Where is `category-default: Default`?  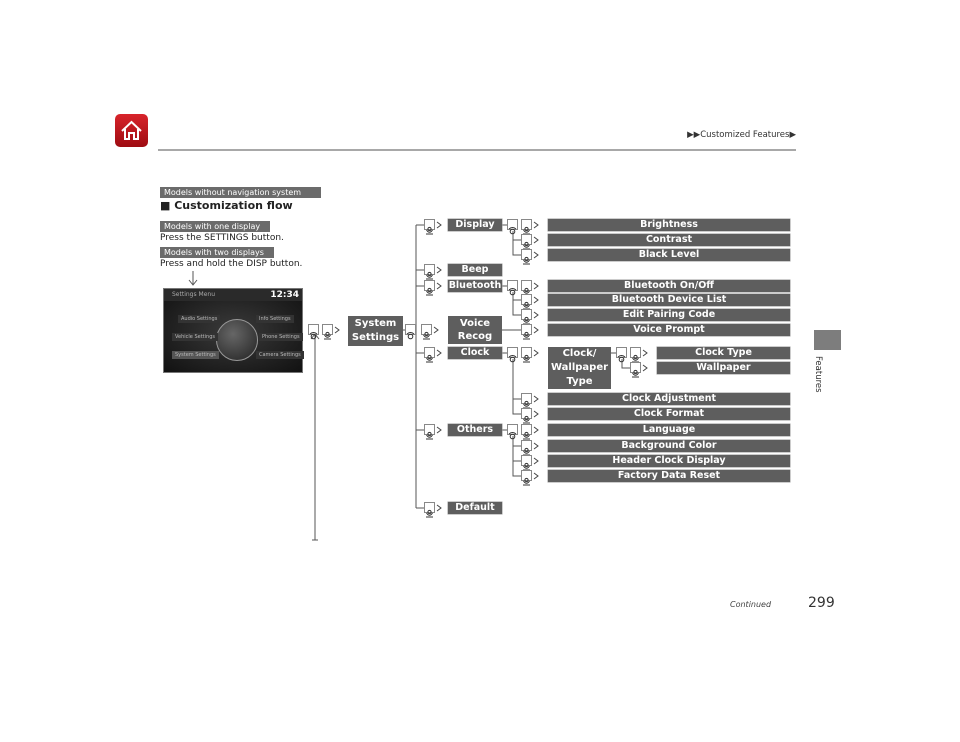
category-default: Default is located at coordinates (475, 508).